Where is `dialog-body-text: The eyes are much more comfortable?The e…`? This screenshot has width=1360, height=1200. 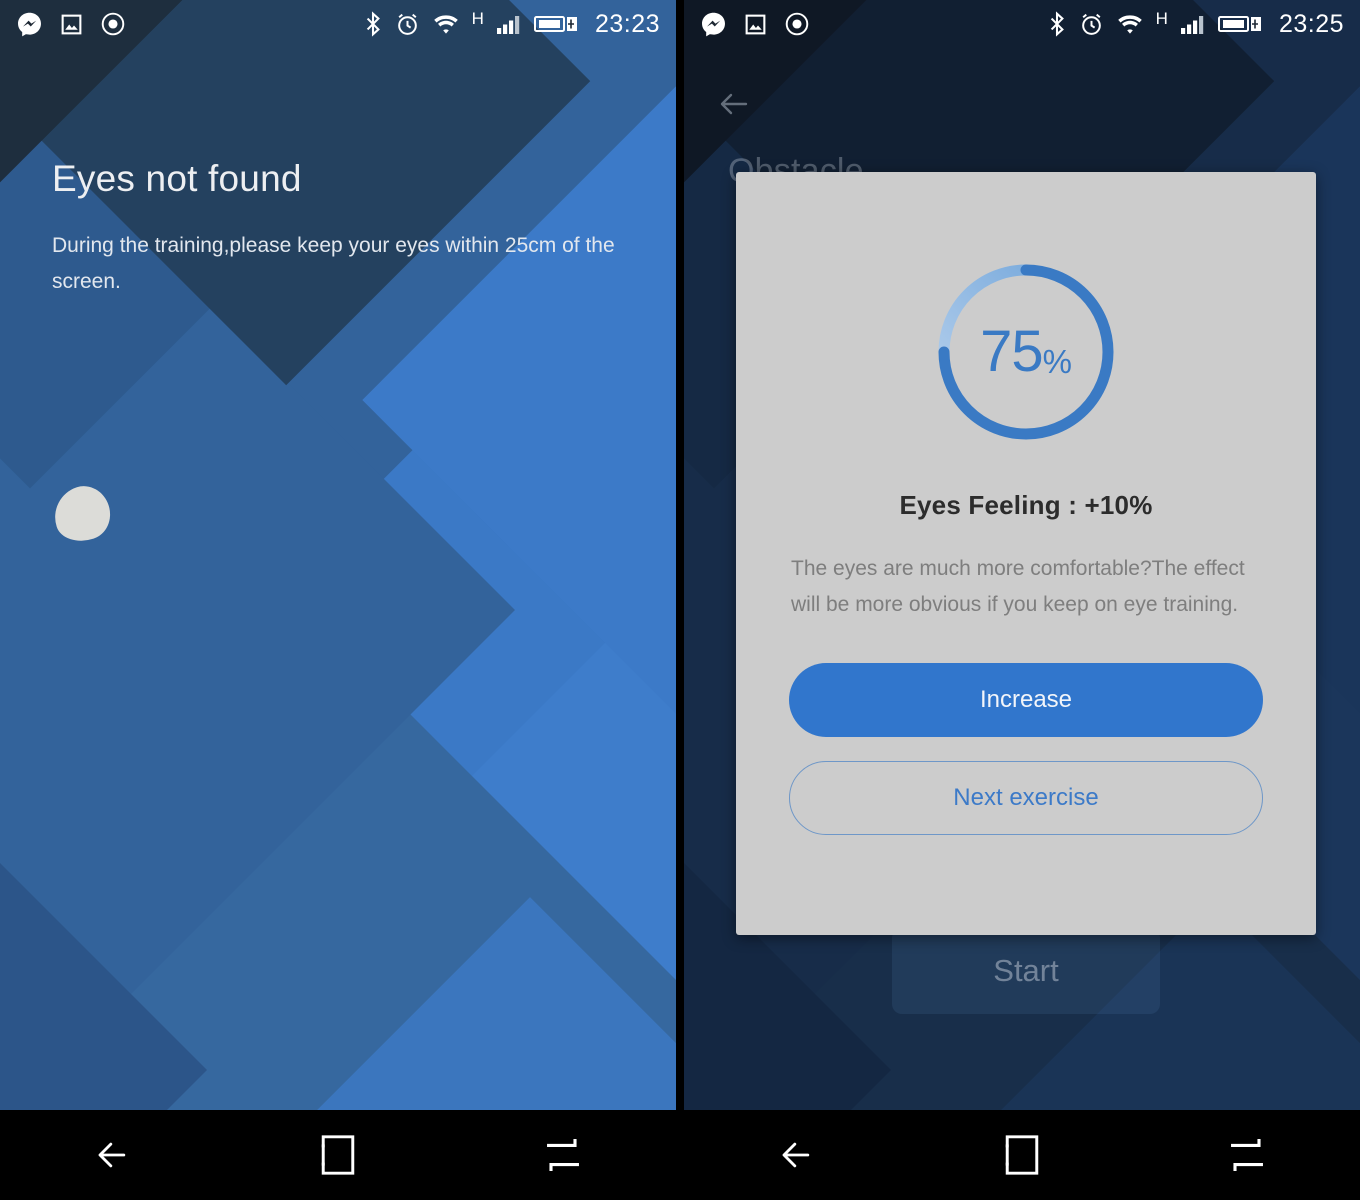
dialog-body-text: The eyes are much more comfortable?The e… is located at coordinates (1018, 586).